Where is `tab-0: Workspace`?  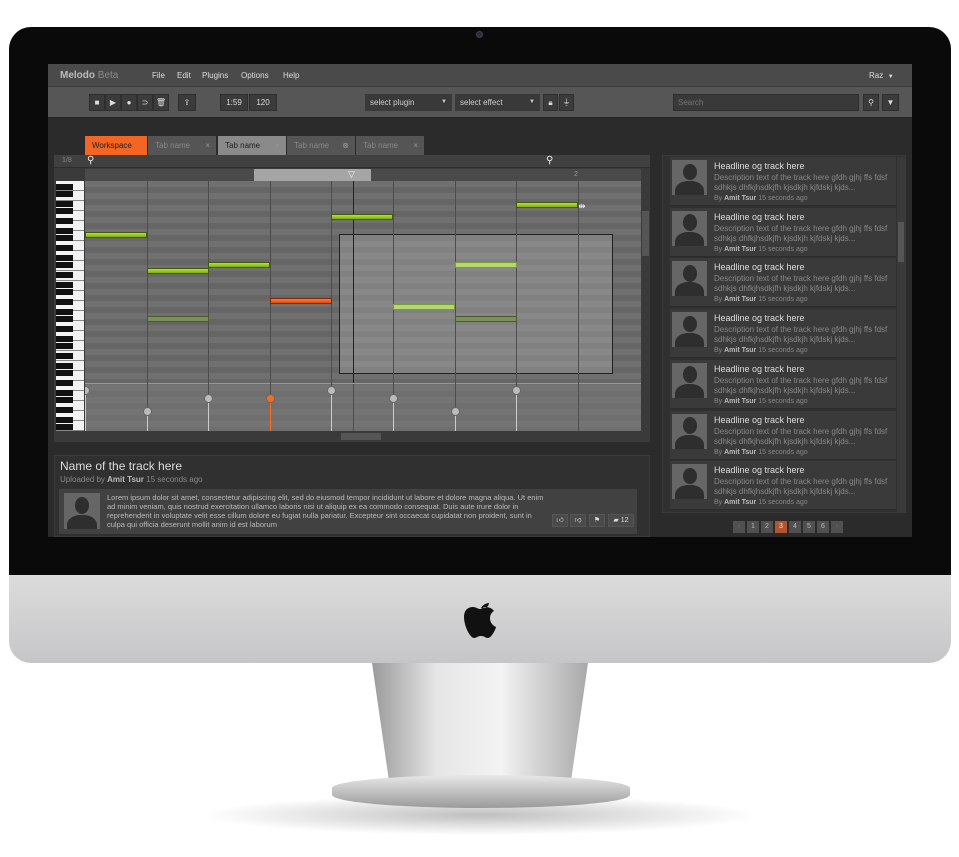
tab-0: Workspace is located at coordinates (116, 145).